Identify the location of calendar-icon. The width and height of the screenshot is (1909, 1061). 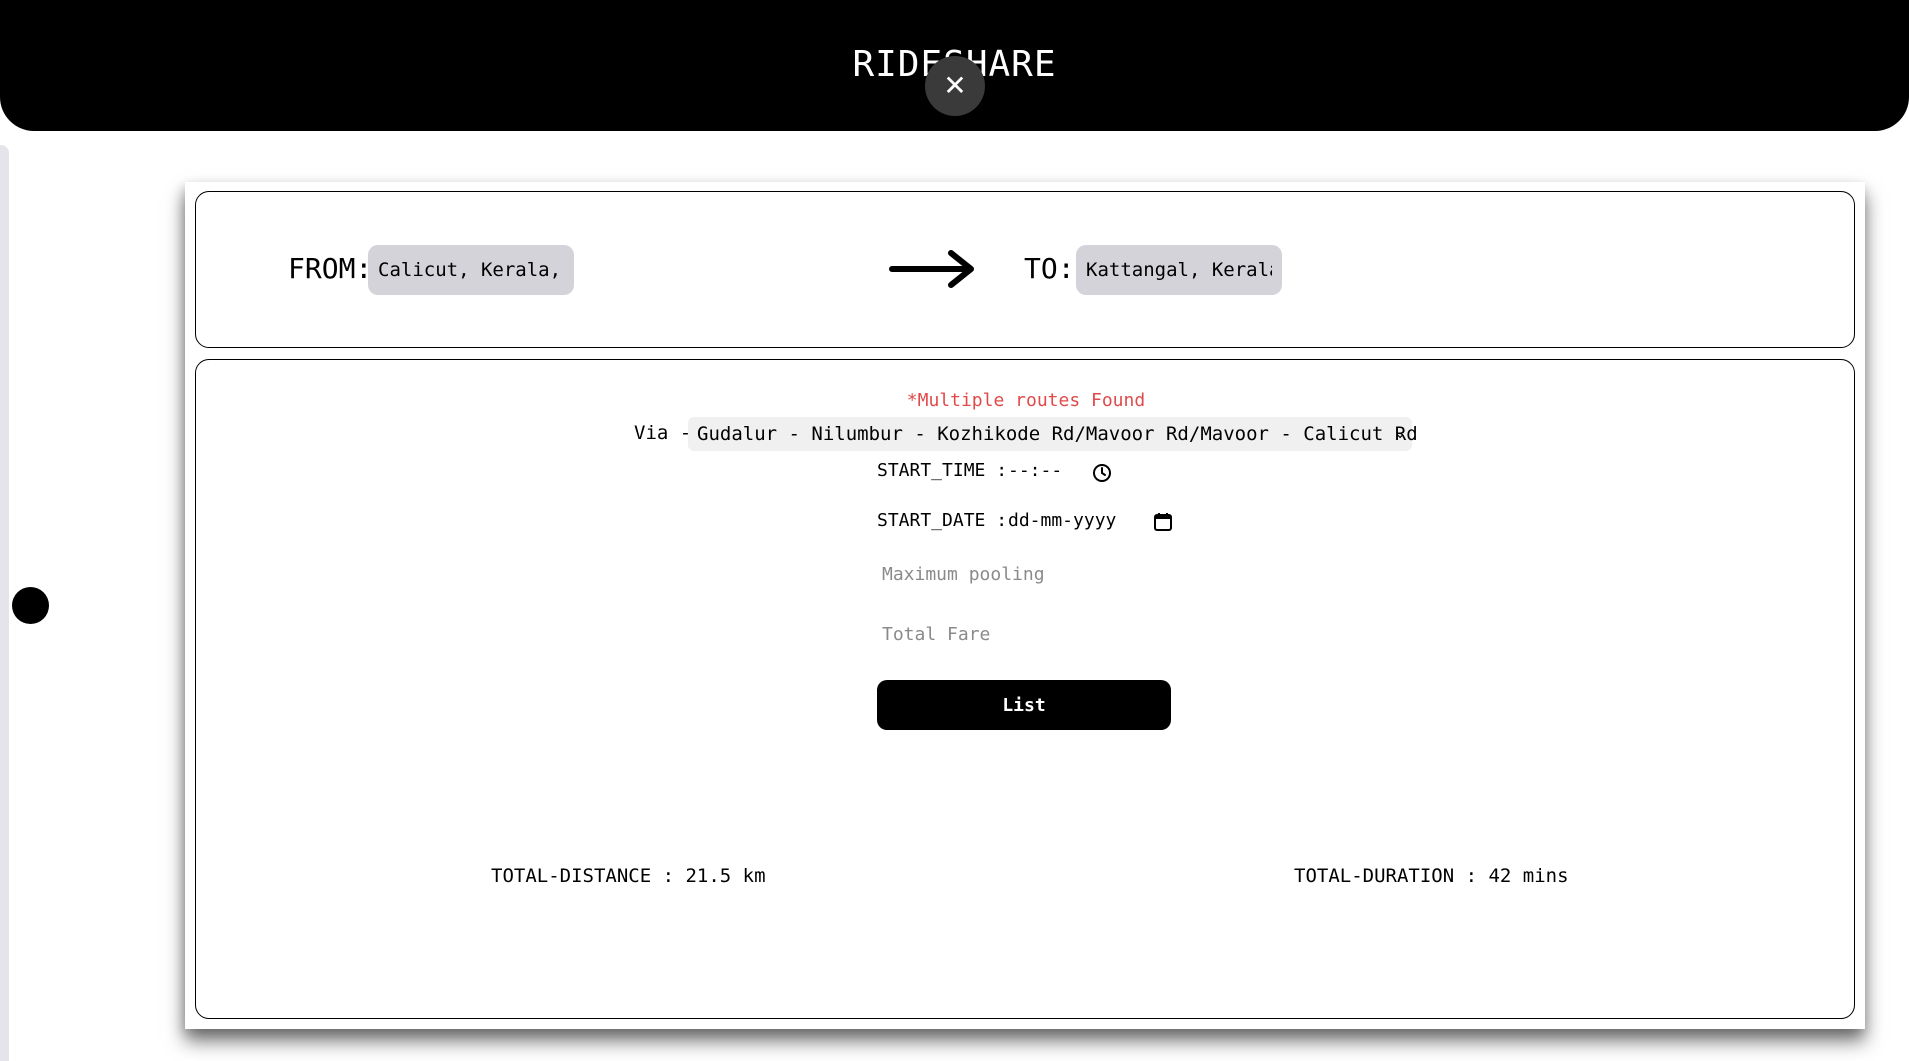
(1163, 522).